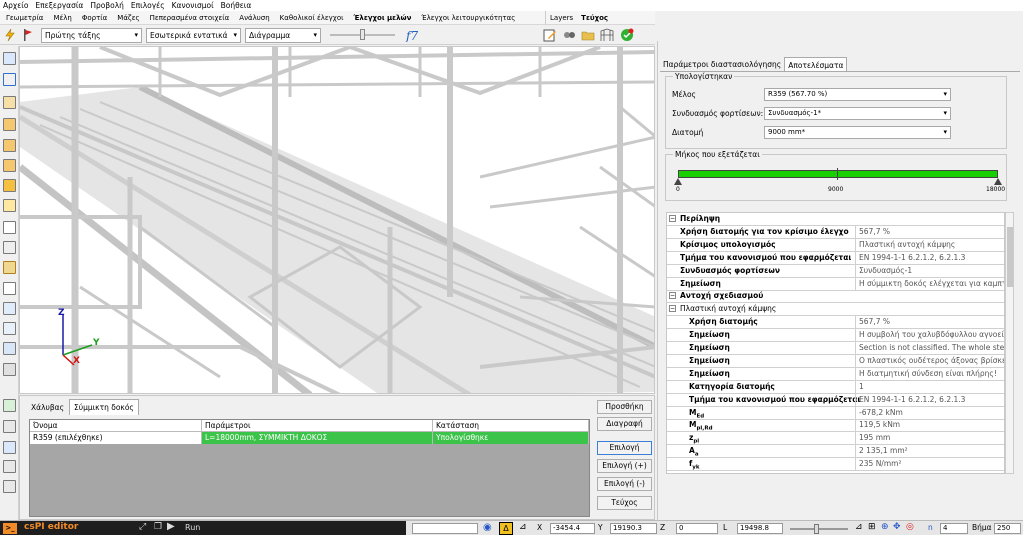 The height and width of the screenshot is (535, 1023). I want to click on member-length-bar, so click(838, 174).